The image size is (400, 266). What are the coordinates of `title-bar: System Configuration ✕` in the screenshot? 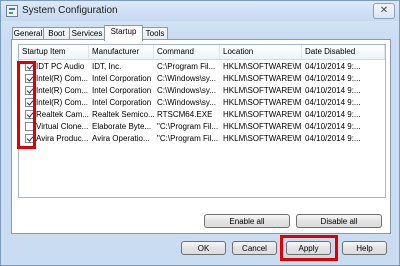 It's located at (200, 11).